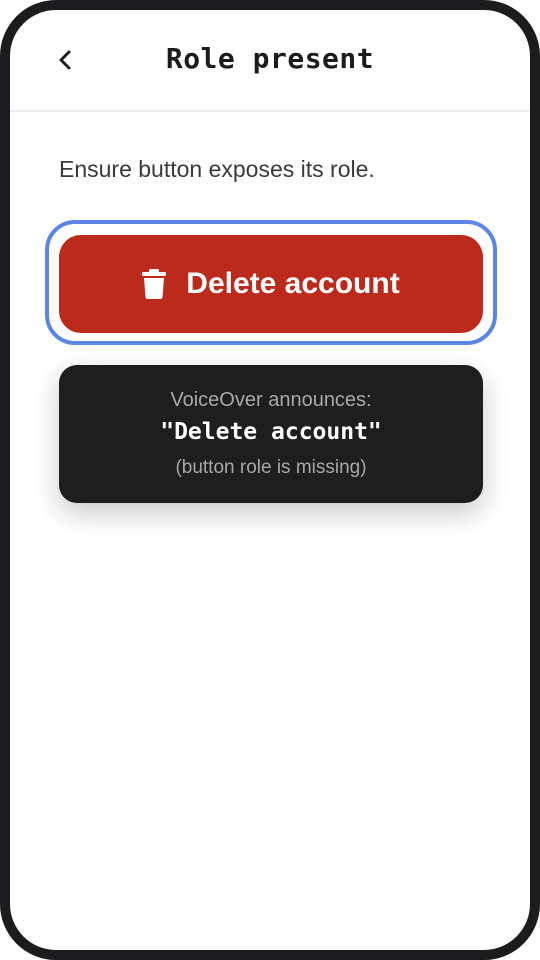  What do you see at coordinates (270, 58) in the screenshot?
I see `page-title: Role present` at bounding box center [270, 58].